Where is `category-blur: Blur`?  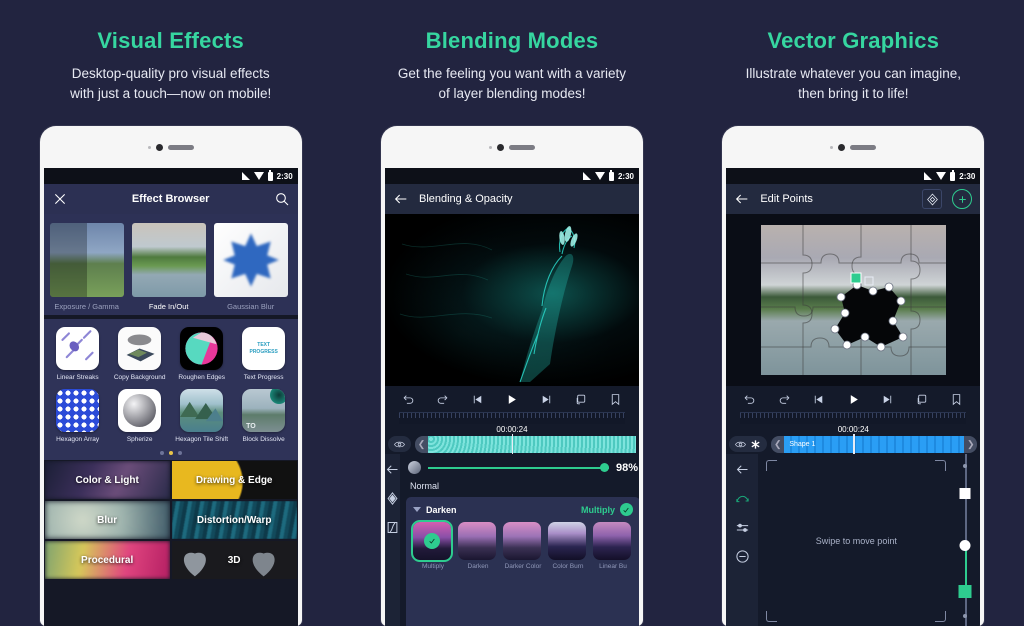 category-blur: Blur is located at coordinates (107, 520).